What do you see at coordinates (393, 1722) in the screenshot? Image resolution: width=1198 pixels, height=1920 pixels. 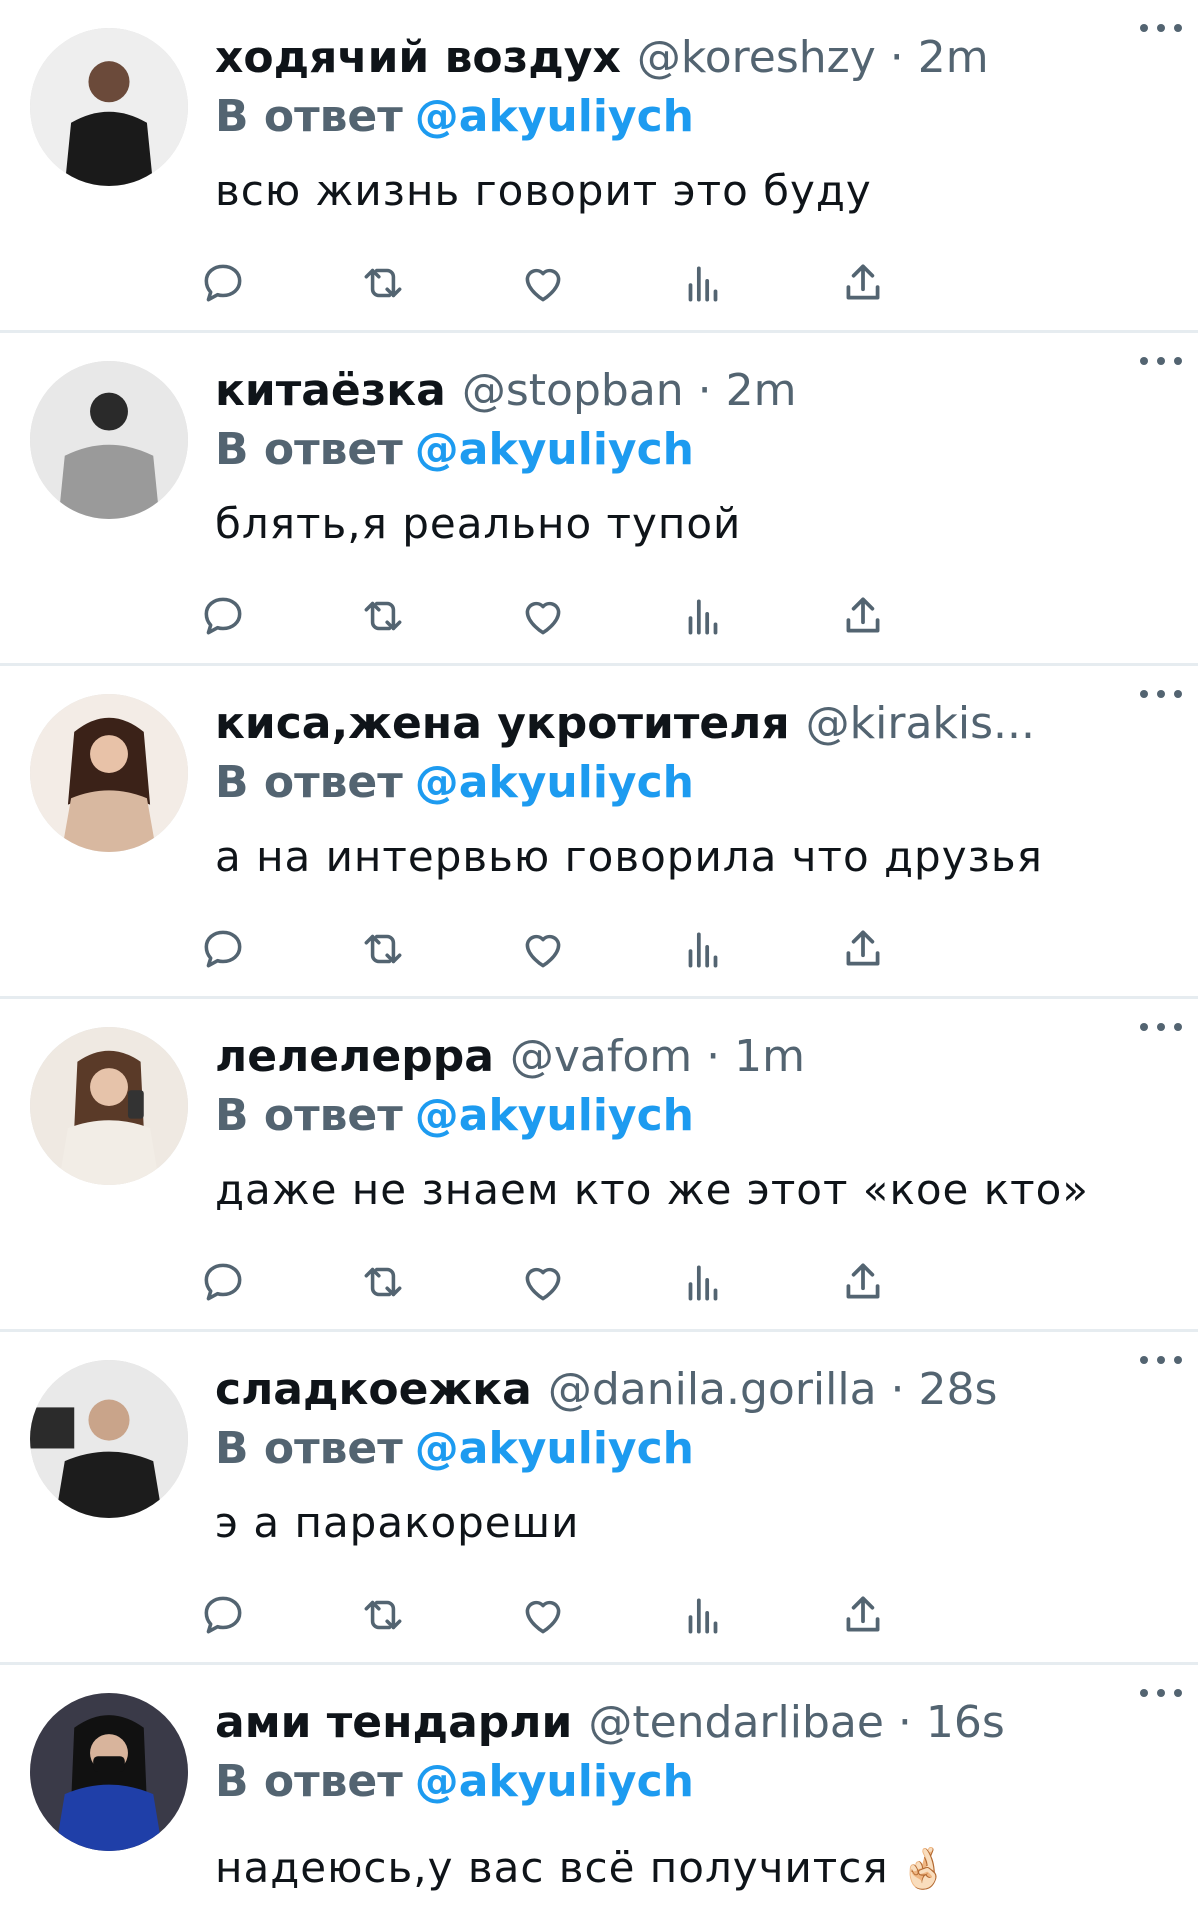 I see `display-name: ами тендарли` at bounding box center [393, 1722].